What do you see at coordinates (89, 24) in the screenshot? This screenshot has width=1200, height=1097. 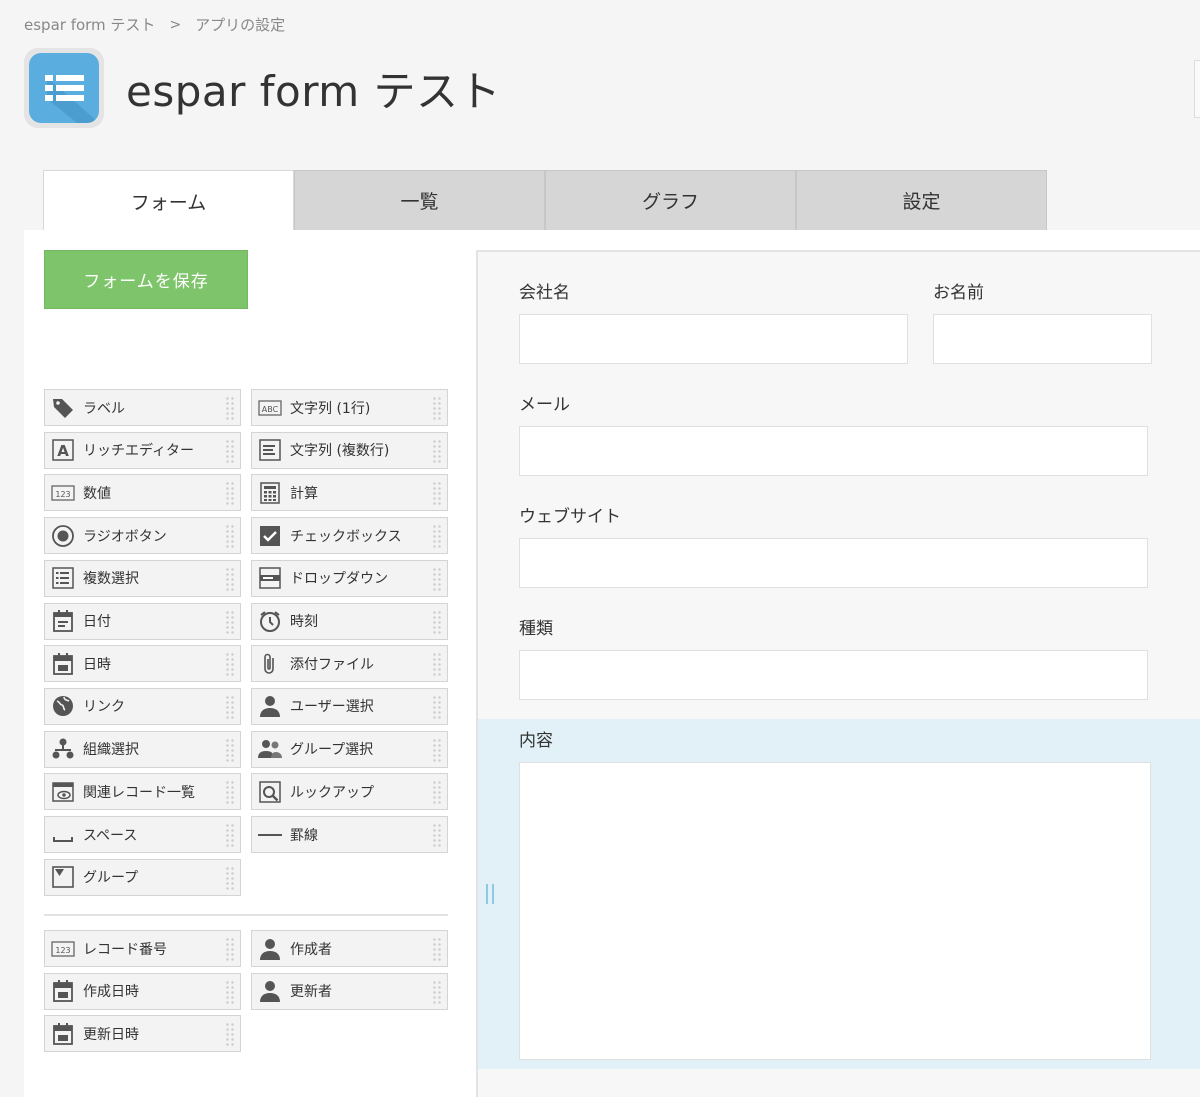 I see `breadcrumb-app-link: espar form テスト` at bounding box center [89, 24].